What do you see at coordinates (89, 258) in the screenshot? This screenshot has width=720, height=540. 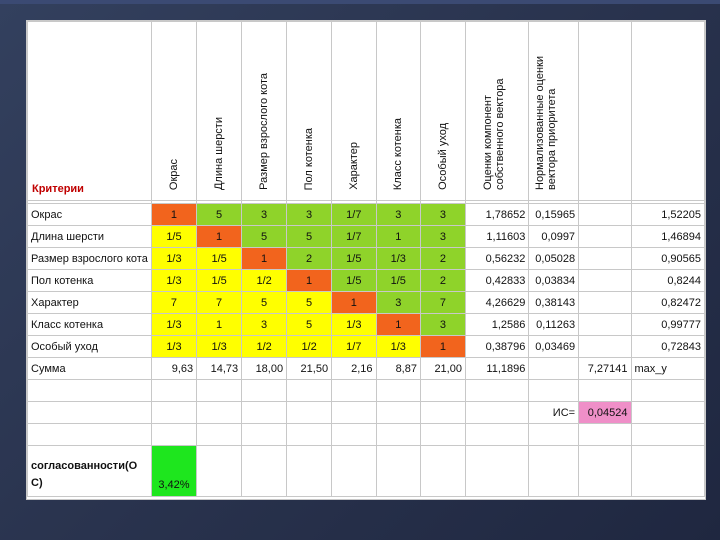 I see `row-label: Размер взрослого кота` at bounding box center [89, 258].